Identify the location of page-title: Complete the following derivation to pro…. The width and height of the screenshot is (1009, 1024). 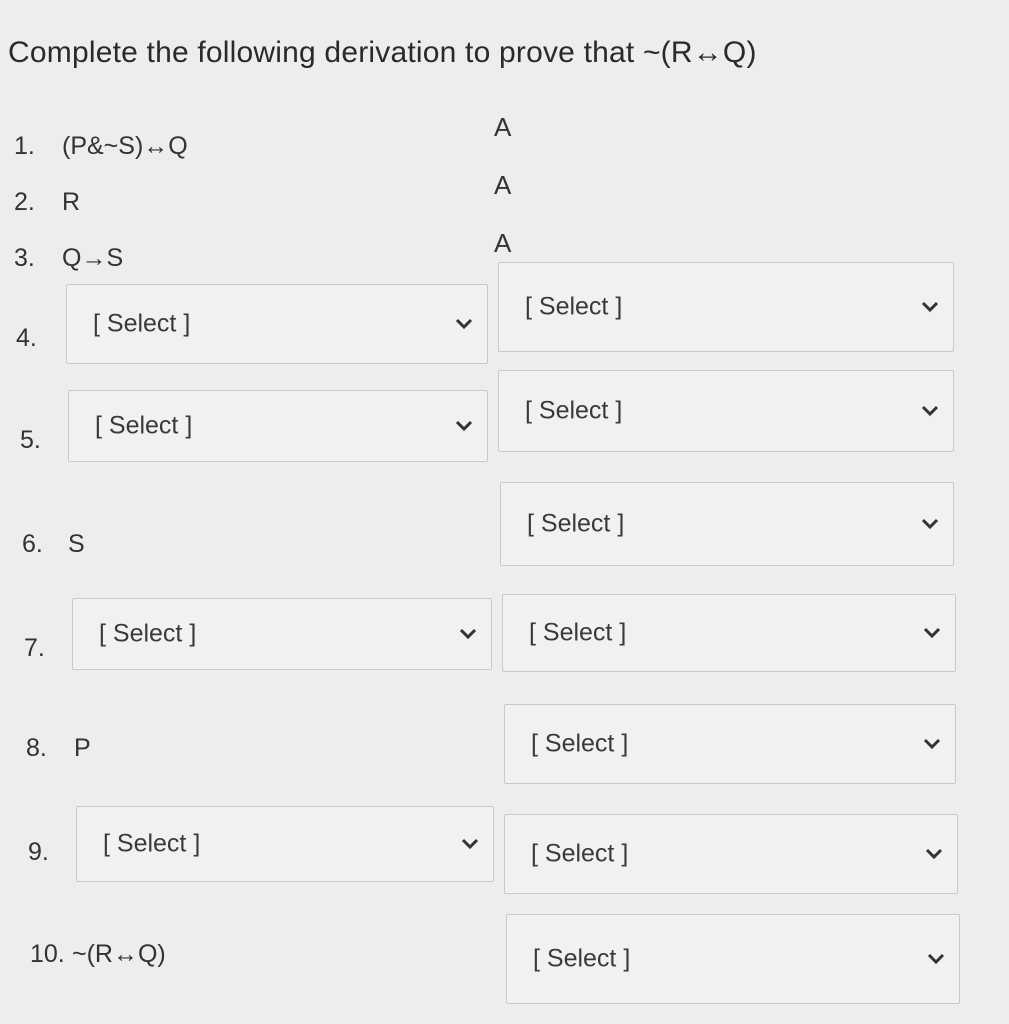
(382, 52).